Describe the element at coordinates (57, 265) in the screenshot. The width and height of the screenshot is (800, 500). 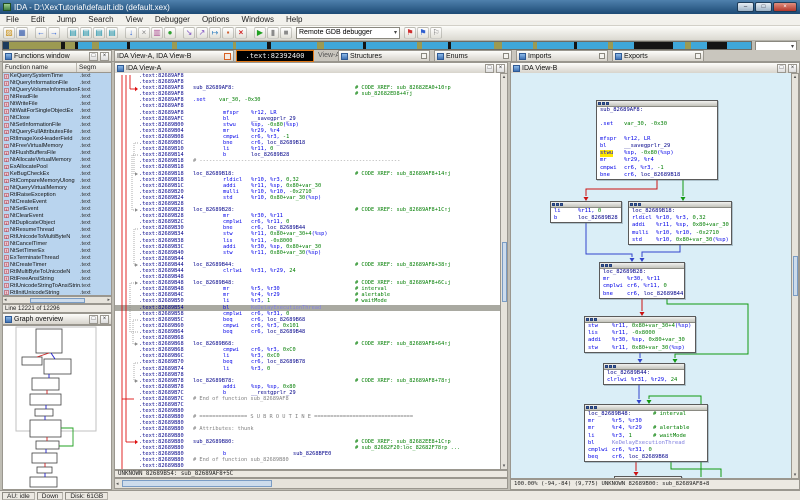
I see `function-row: f NtCreateTimer .text` at that location.